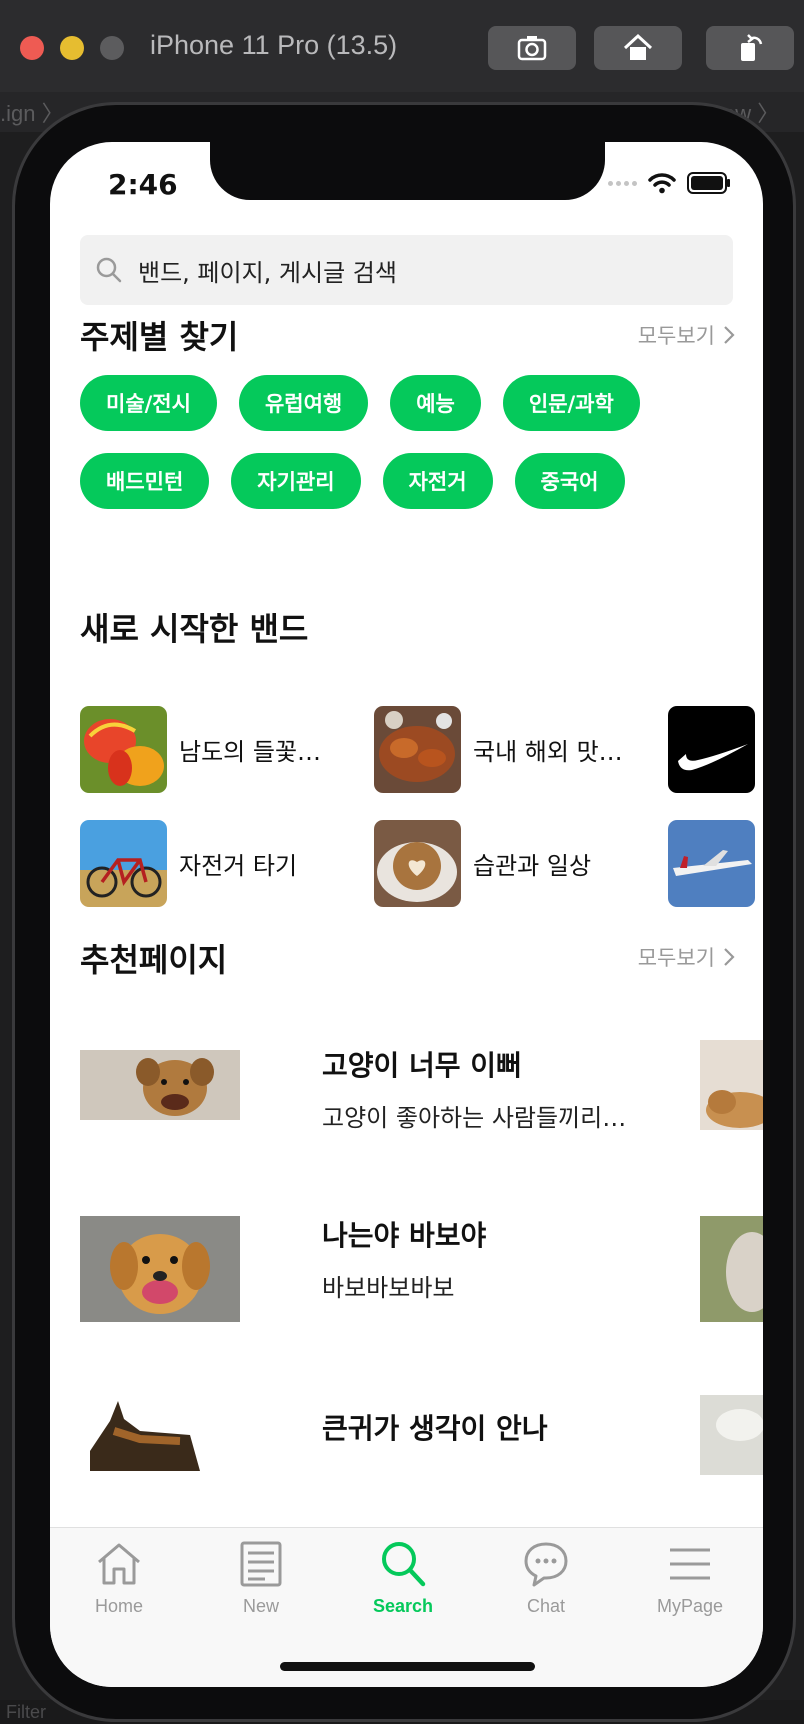 The image size is (804, 1724). Describe the element at coordinates (421, 1272) in the screenshot. I see `page-list-item: 나는야 바보야 바보바보바보` at that location.